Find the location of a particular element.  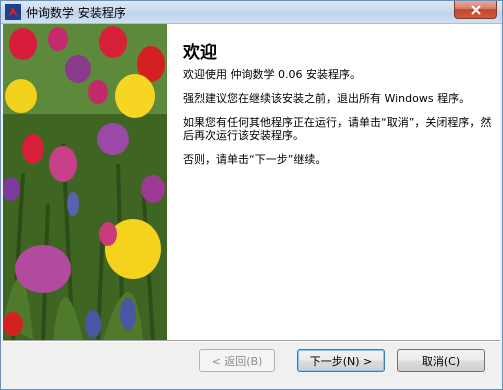

next-button: 下一步(N) > is located at coordinates (341, 360).